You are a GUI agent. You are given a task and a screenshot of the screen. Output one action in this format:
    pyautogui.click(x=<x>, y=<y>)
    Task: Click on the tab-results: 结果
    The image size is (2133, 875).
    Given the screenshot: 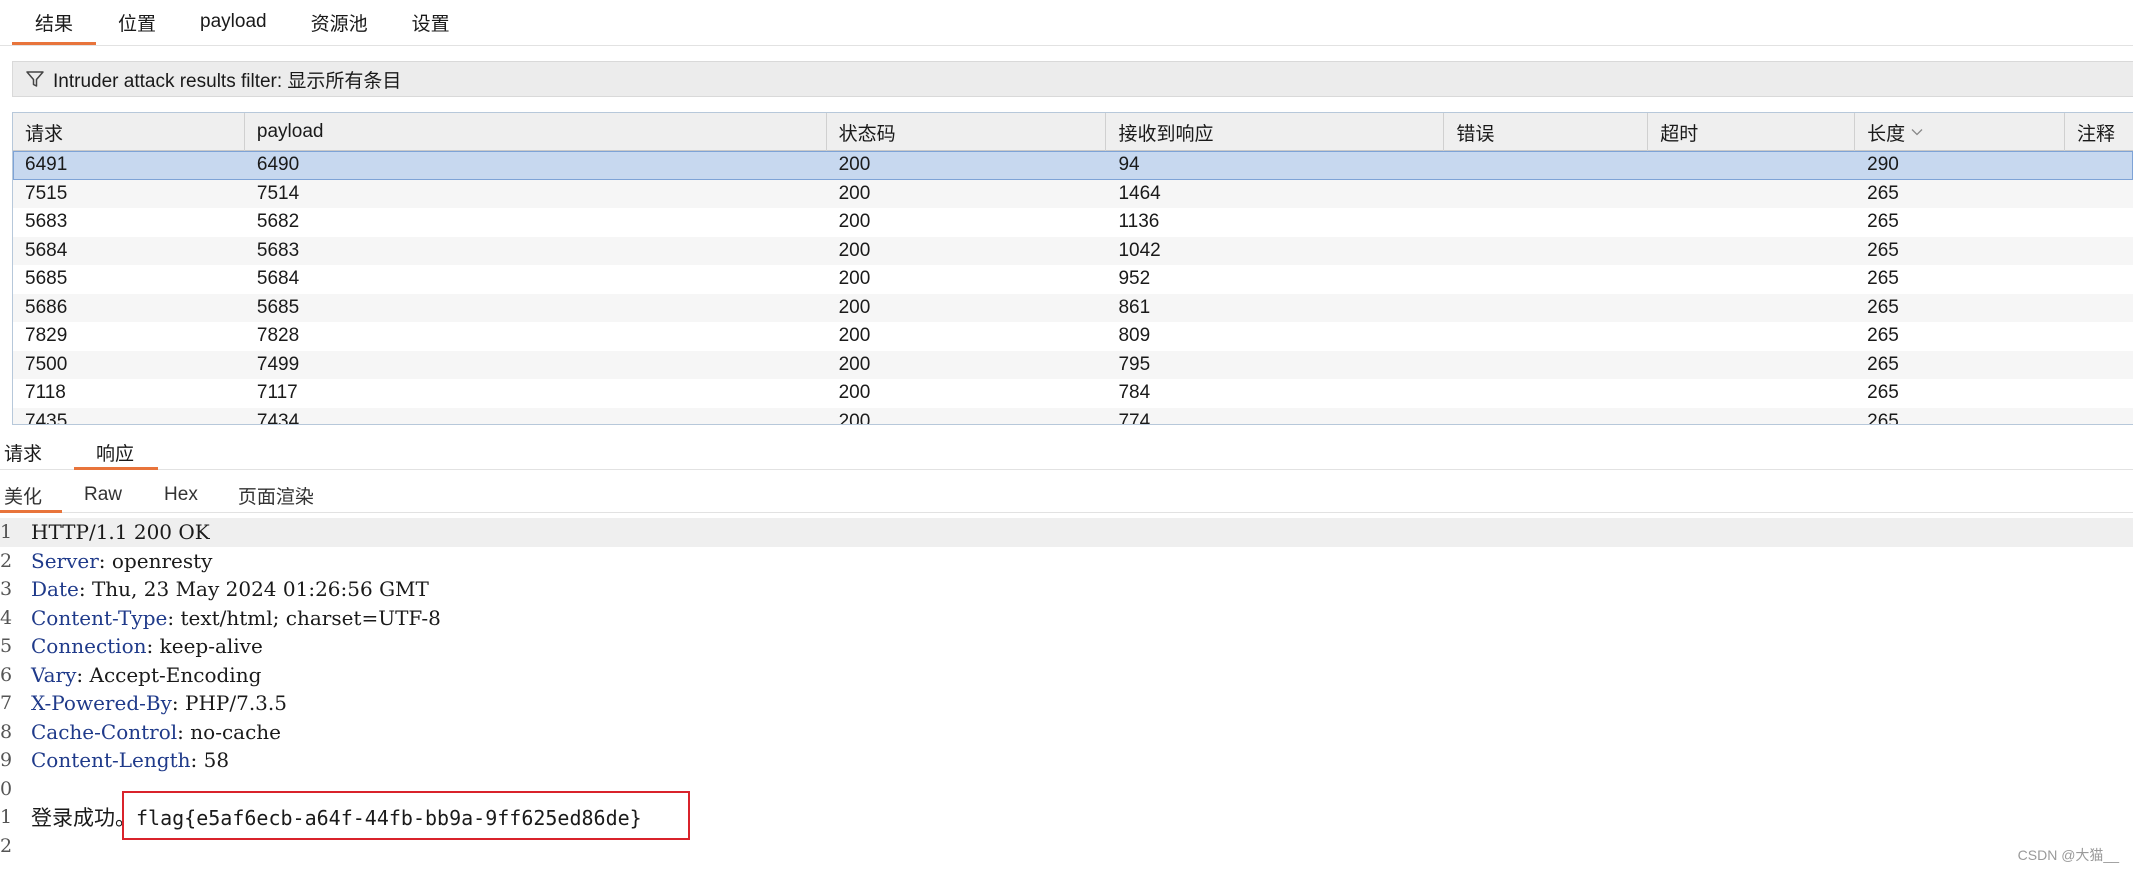 What is the action you would take?
    pyautogui.click(x=54, y=22)
    